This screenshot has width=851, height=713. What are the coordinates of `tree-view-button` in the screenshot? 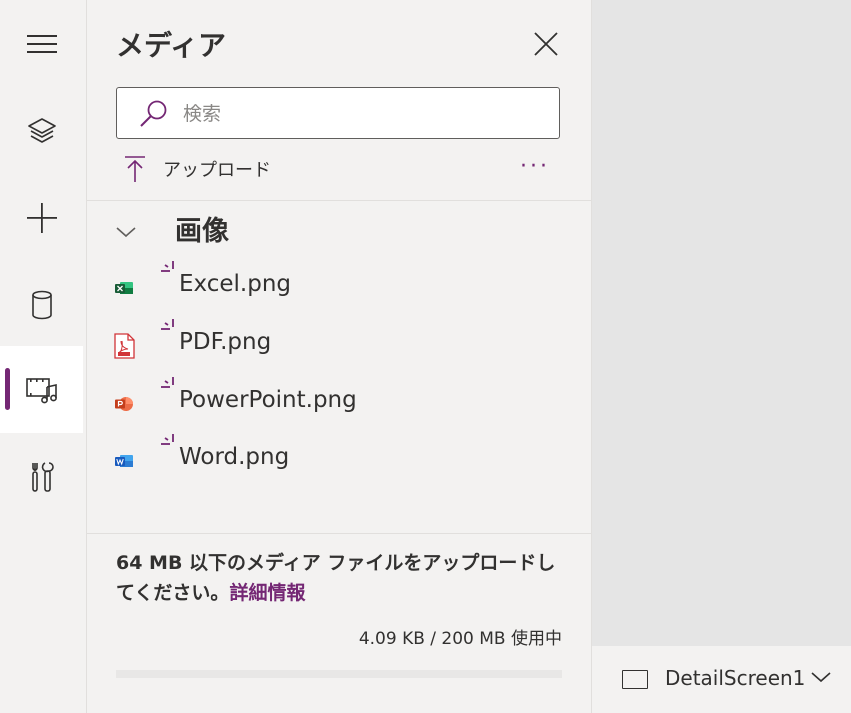 It's located at (41, 130).